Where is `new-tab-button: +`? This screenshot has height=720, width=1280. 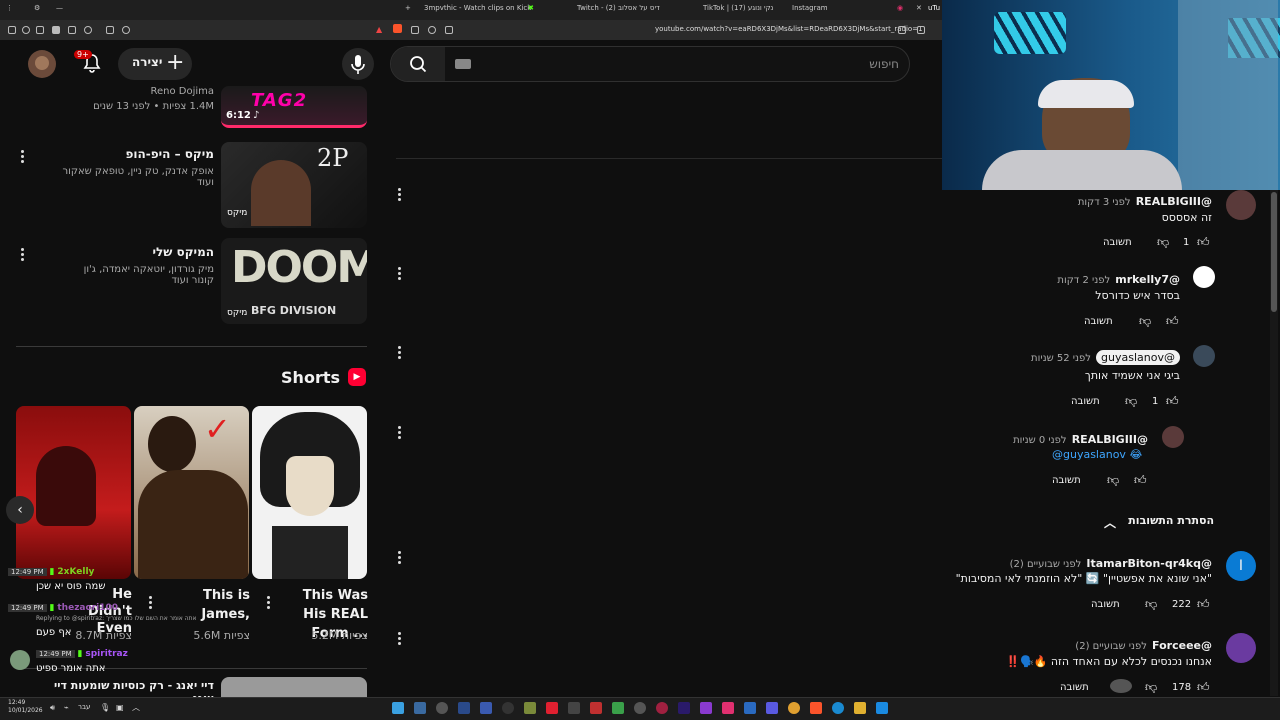
new-tab-button: + is located at coordinates (408, 8).